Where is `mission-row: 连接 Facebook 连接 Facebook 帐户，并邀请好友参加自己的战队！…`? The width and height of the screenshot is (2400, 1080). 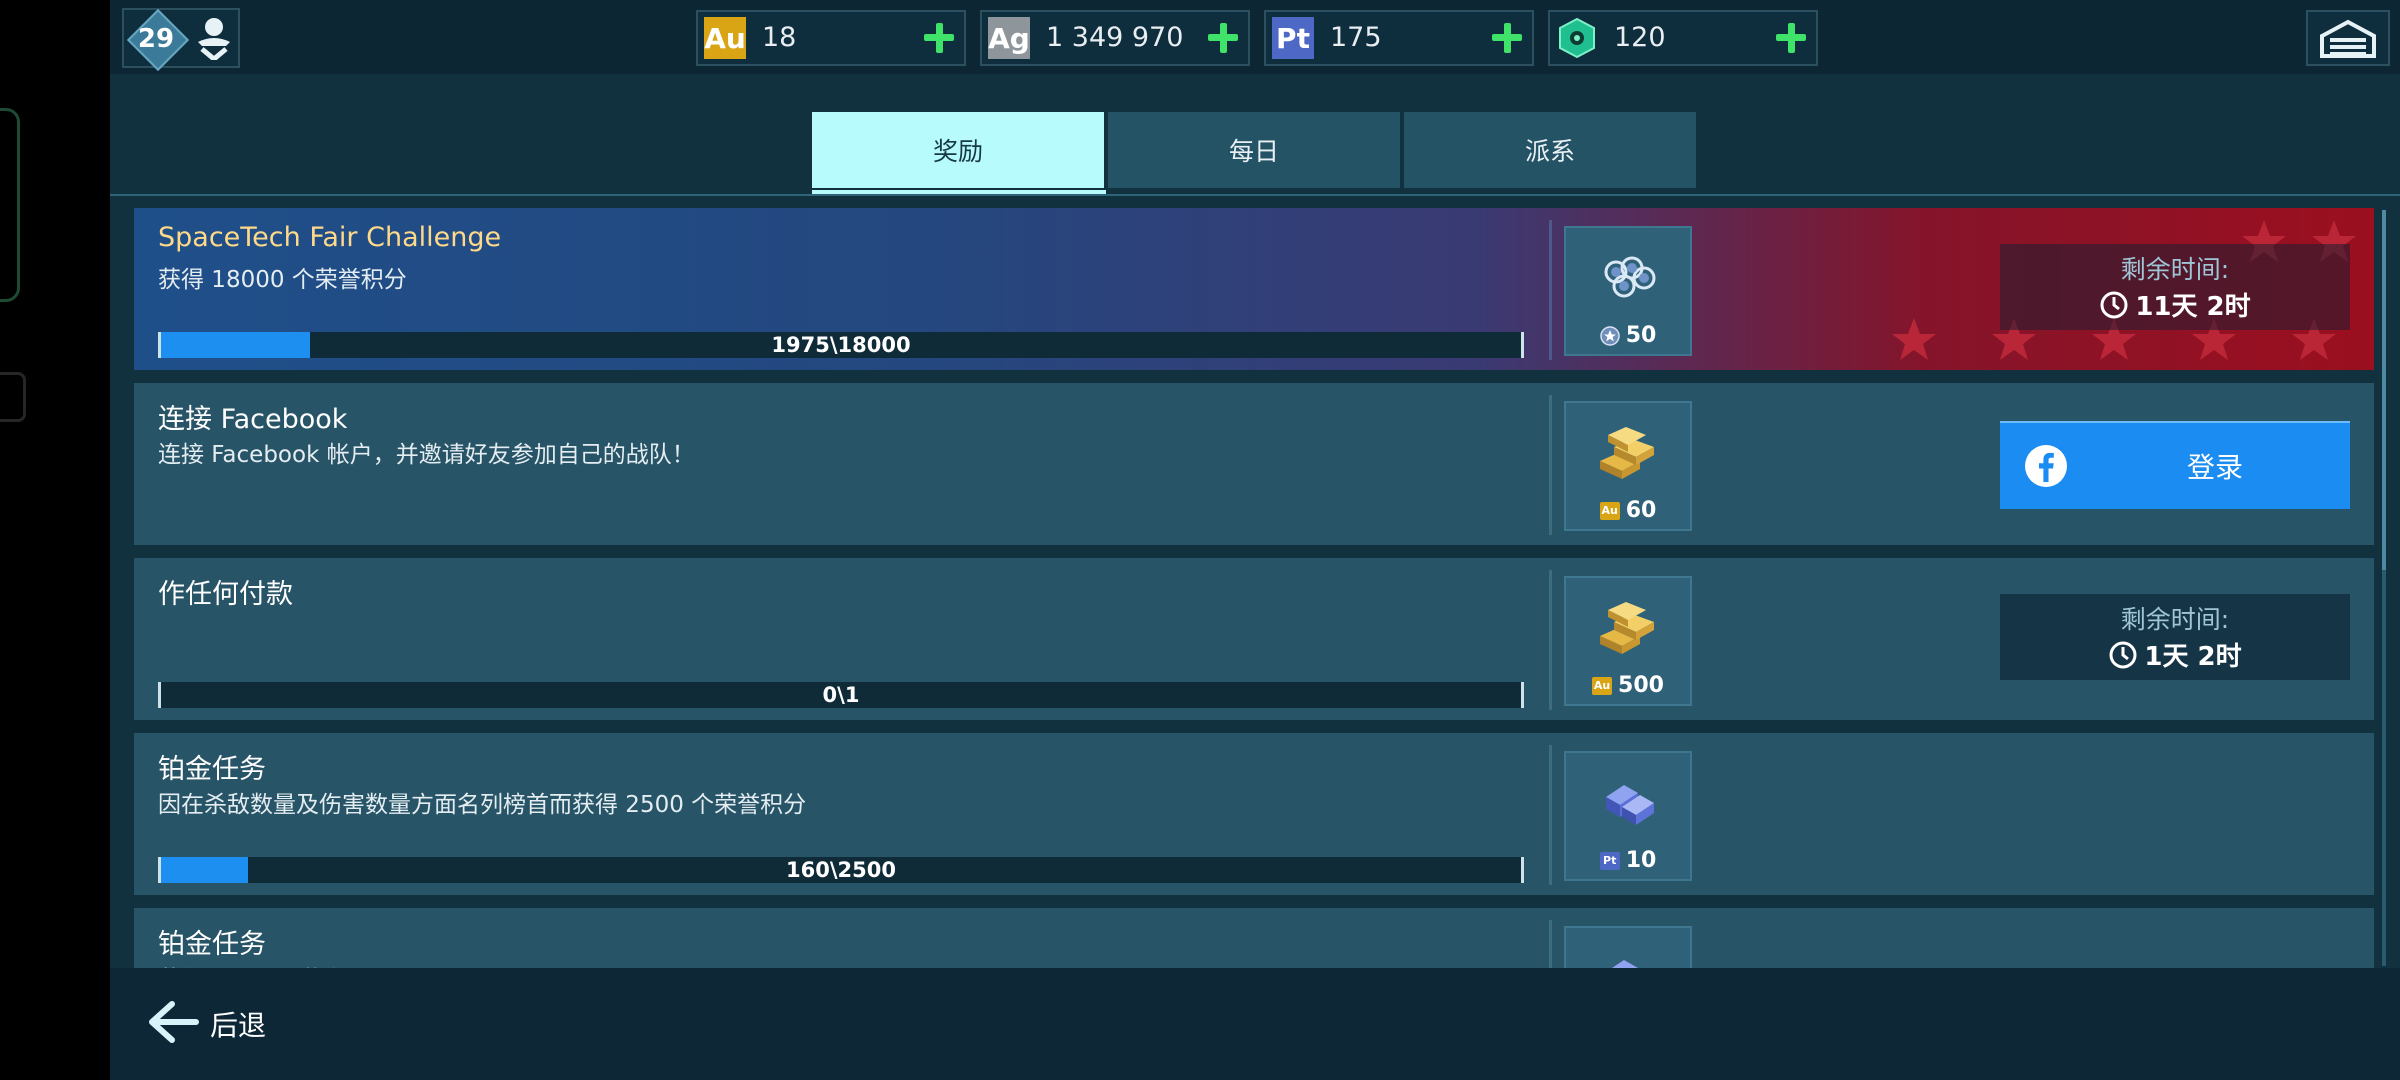 mission-row: 连接 Facebook 连接 Facebook 帐户，并邀请好友参加自己的战队！… is located at coordinates (1254, 464).